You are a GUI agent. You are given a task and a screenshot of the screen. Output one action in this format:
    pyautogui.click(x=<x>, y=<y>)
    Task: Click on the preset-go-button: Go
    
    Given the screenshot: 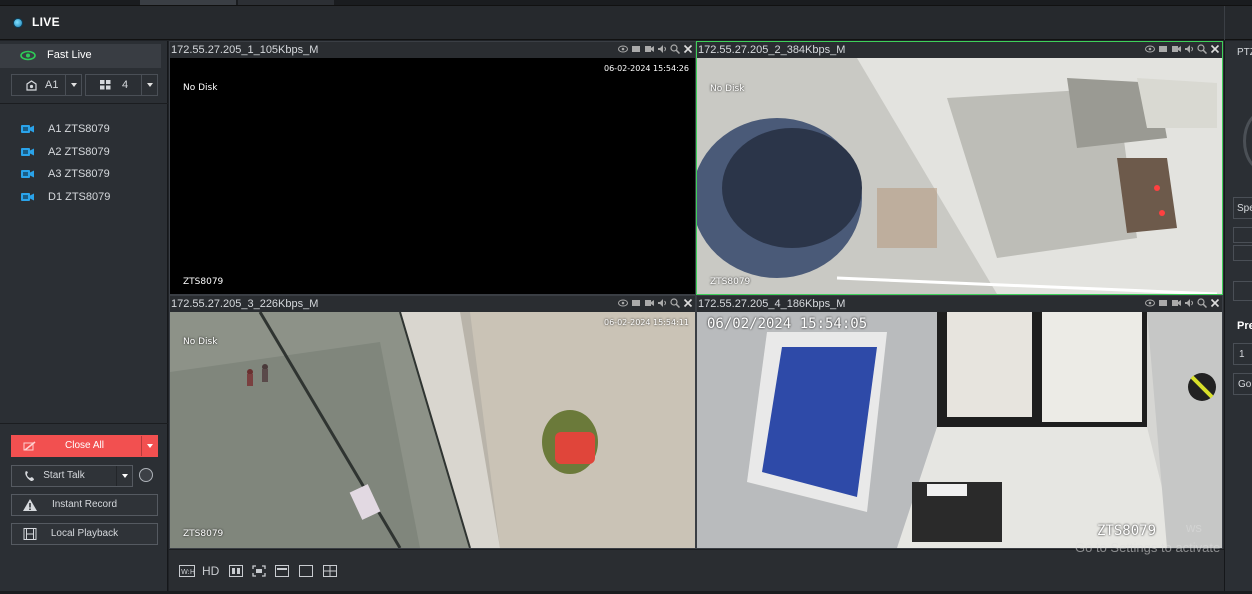 What is the action you would take?
    pyautogui.click(x=1242, y=384)
    